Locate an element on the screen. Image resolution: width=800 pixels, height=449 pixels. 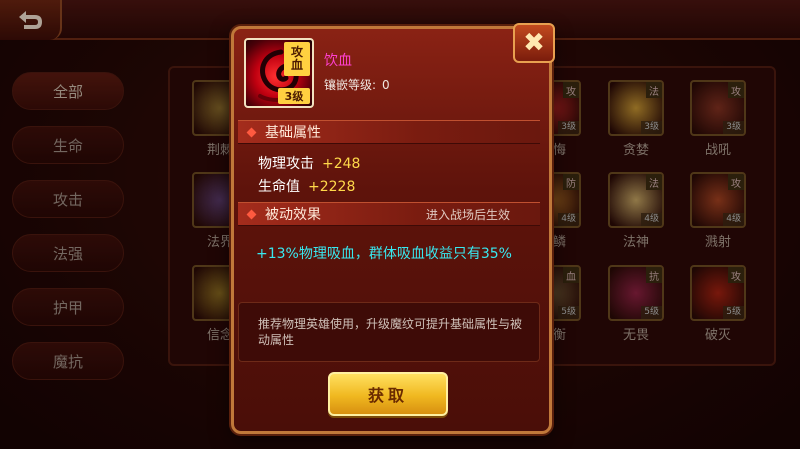
stat-label: 生命值 is located at coordinates (279, 187).